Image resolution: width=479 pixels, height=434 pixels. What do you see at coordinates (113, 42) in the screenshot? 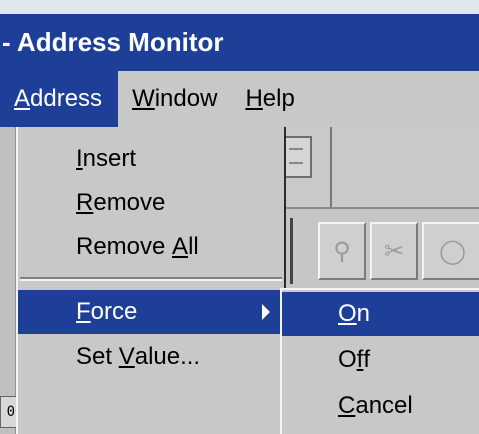
I see `window-title: - Address Monitor` at bounding box center [113, 42].